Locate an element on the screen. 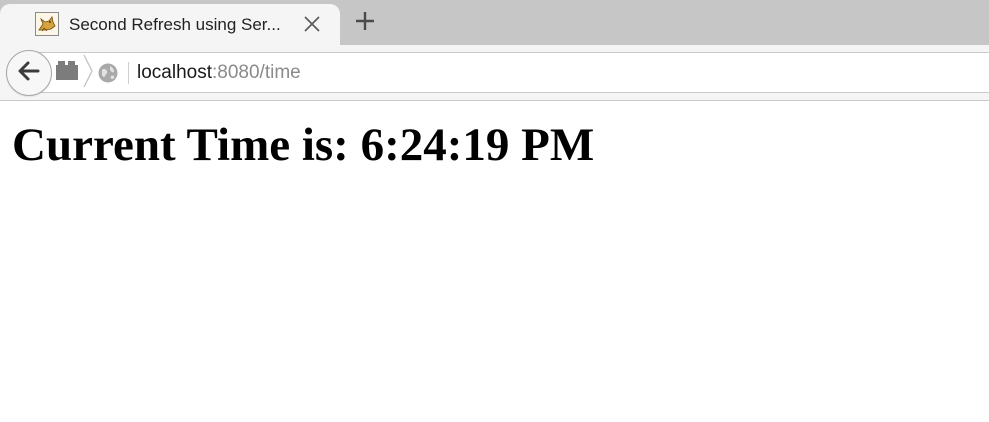 This screenshot has height=422, width=989. tomcat-icon is located at coordinates (47, 24).